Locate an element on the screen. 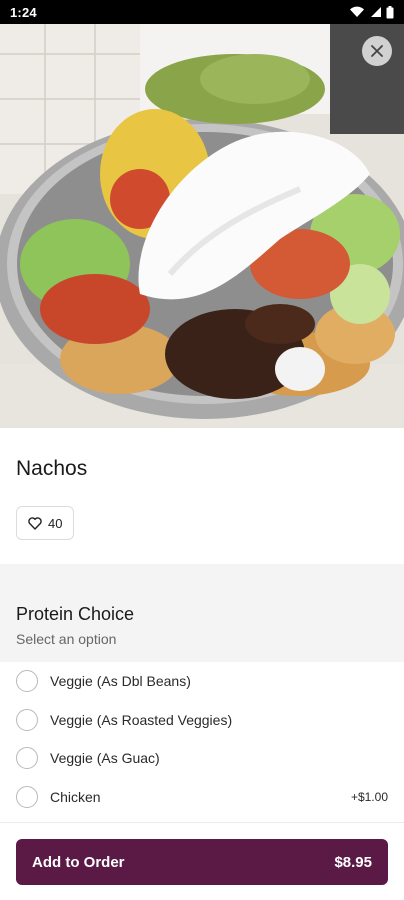 Image resolution: width=404 pixels, height=900 pixels. section-title: Protein Choice is located at coordinates (75, 614).